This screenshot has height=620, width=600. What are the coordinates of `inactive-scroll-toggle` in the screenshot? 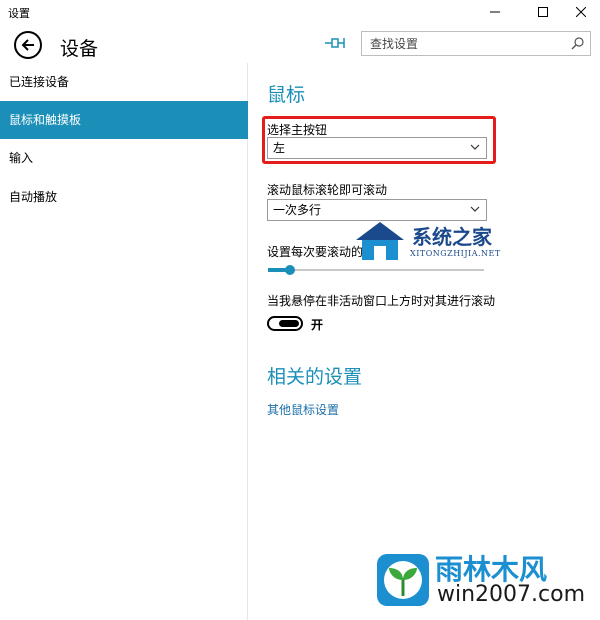 It's located at (285, 323).